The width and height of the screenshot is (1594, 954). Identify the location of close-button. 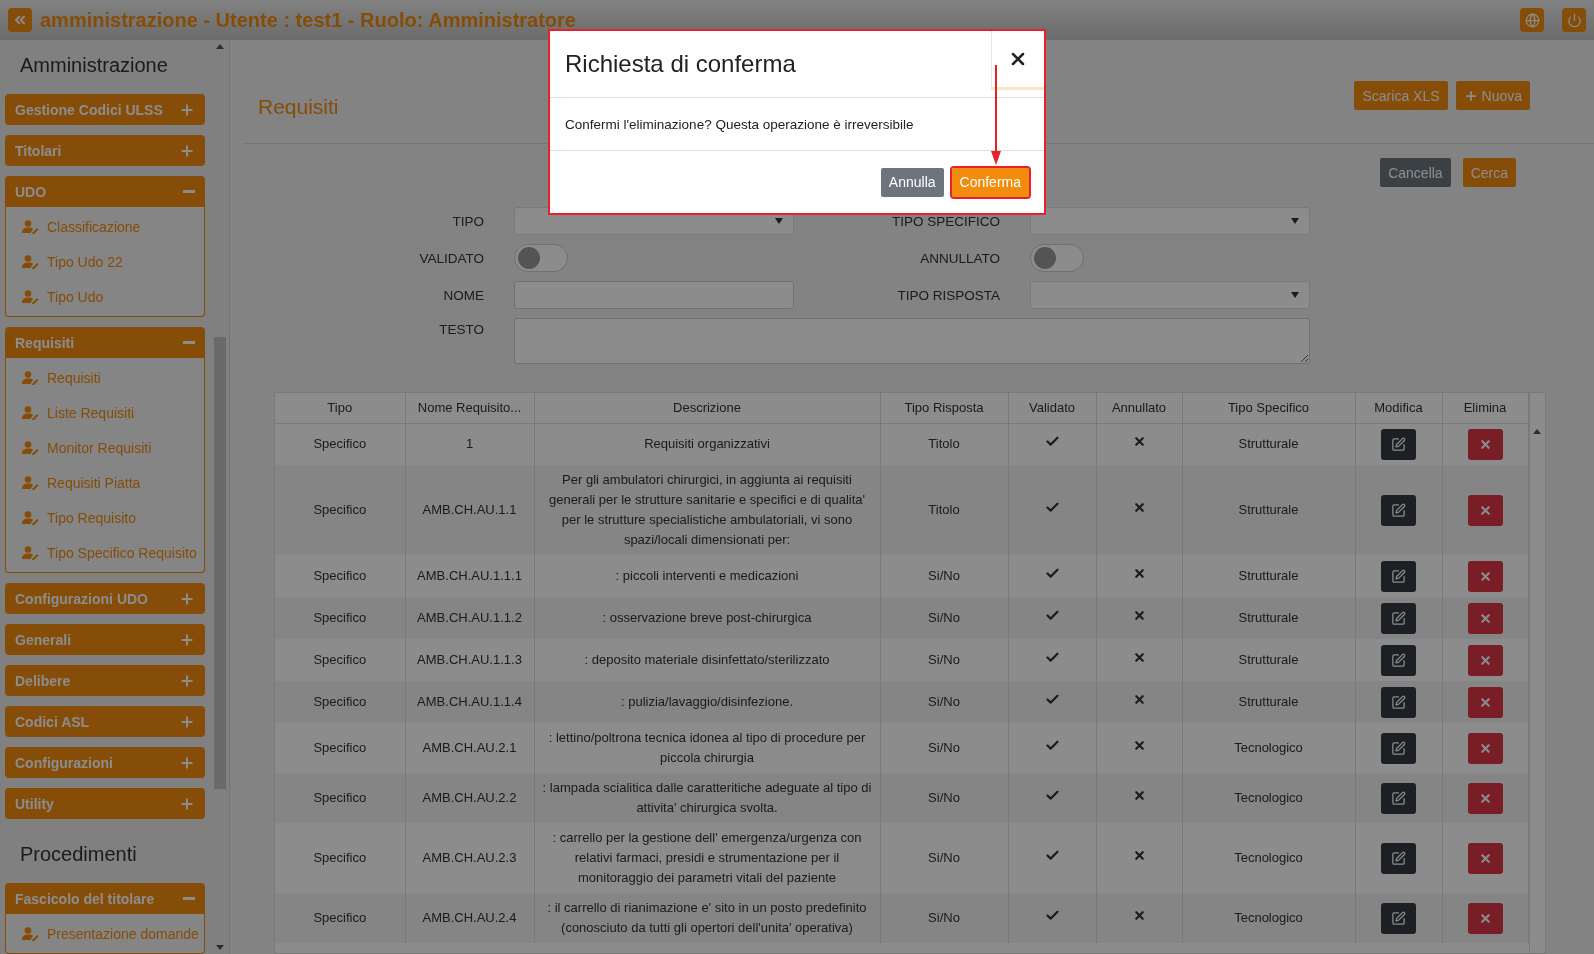
(1017, 60).